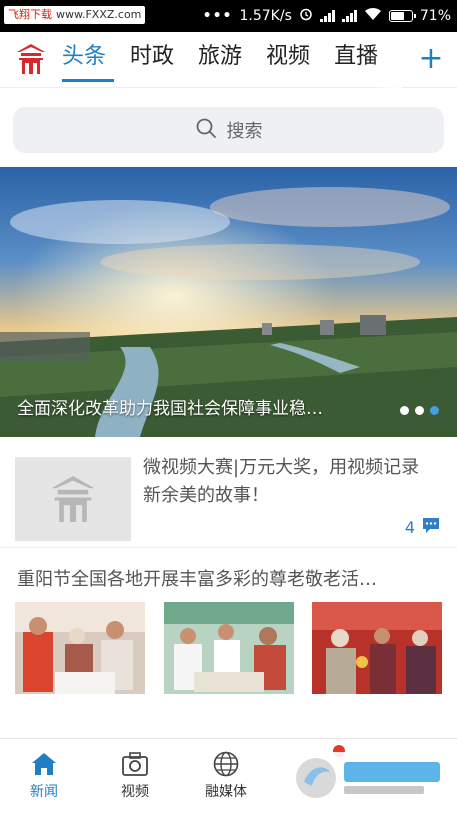 This screenshot has height=813, width=457. What do you see at coordinates (373, 16) in the screenshot?
I see `wifi-icon` at bounding box center [373, 16].